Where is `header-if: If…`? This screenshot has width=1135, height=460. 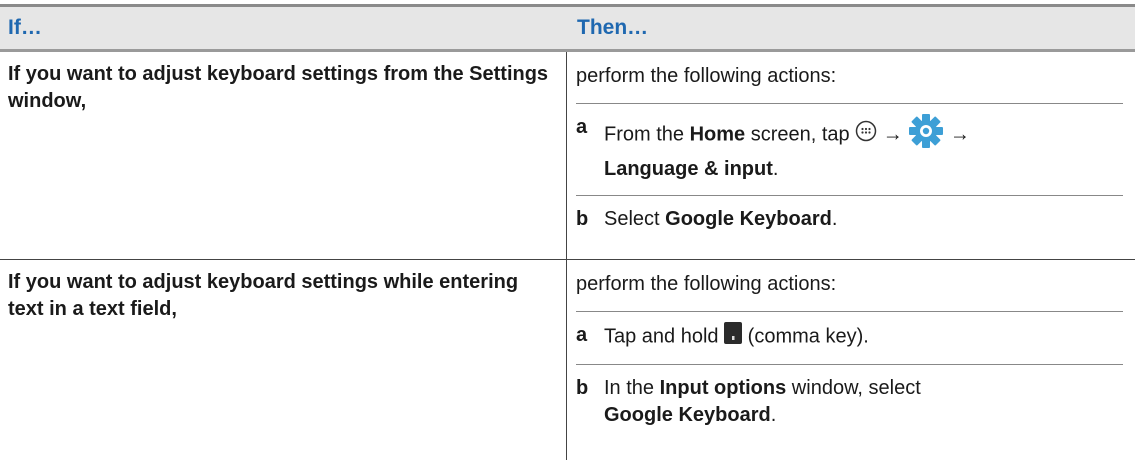
header-if: If… is located at coordinates (25, 27).